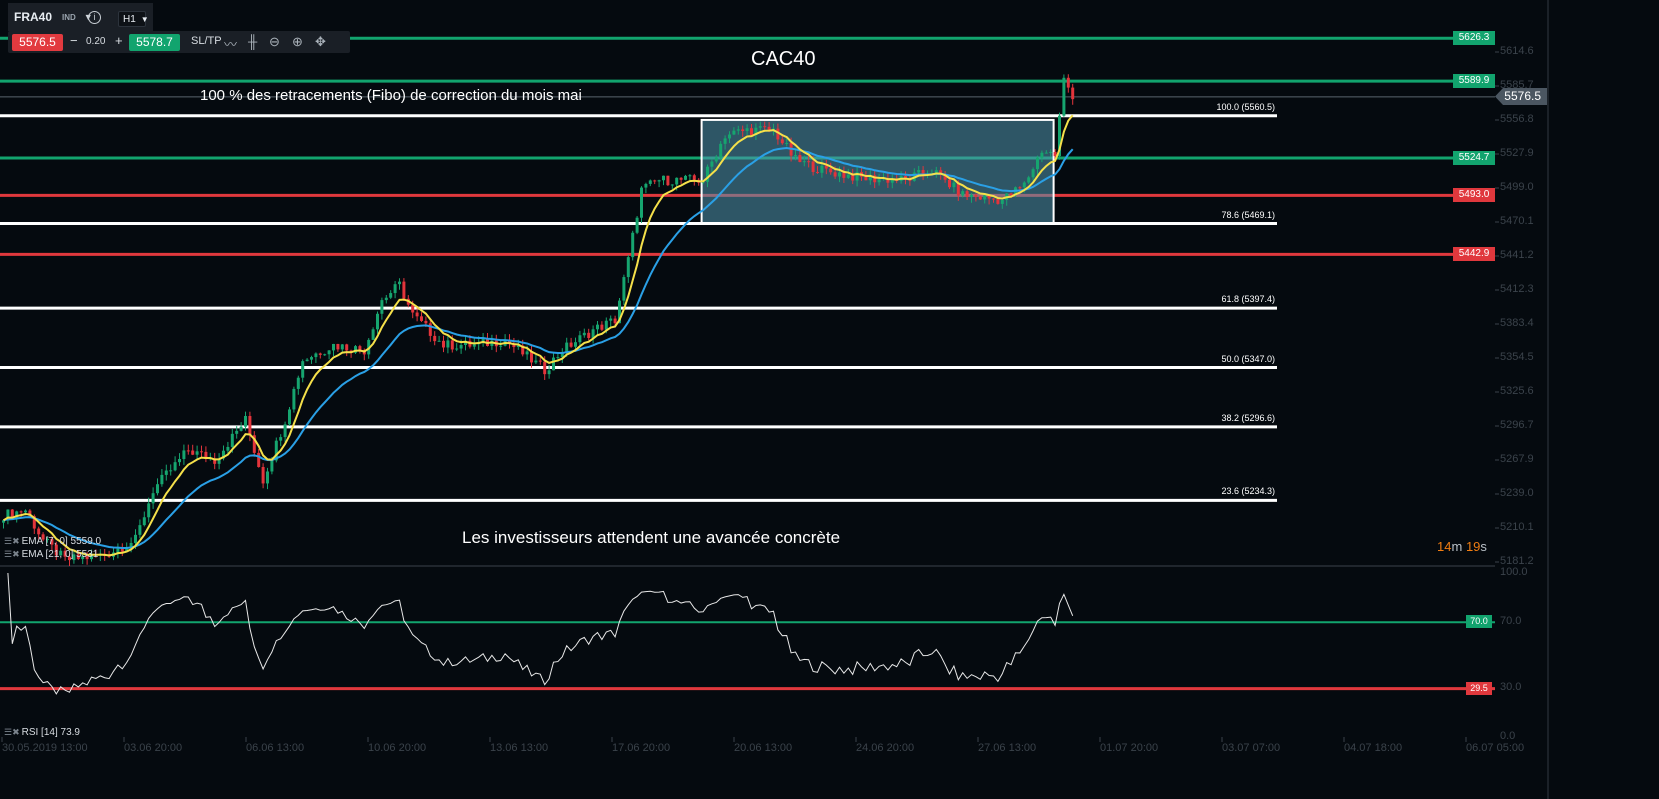 The image size is (1659, 799). What do you see at coordinates (144, 19) in the screenshot?
I see `chevron-down-icon: ▼` at bounding box center [144, 19].